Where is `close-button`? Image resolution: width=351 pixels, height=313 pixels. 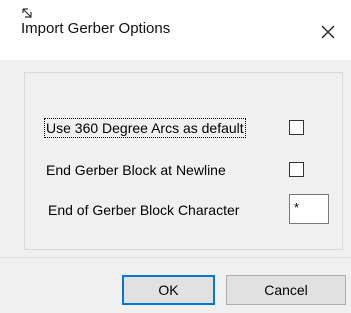
close-button is located at coordinates (328, 32).